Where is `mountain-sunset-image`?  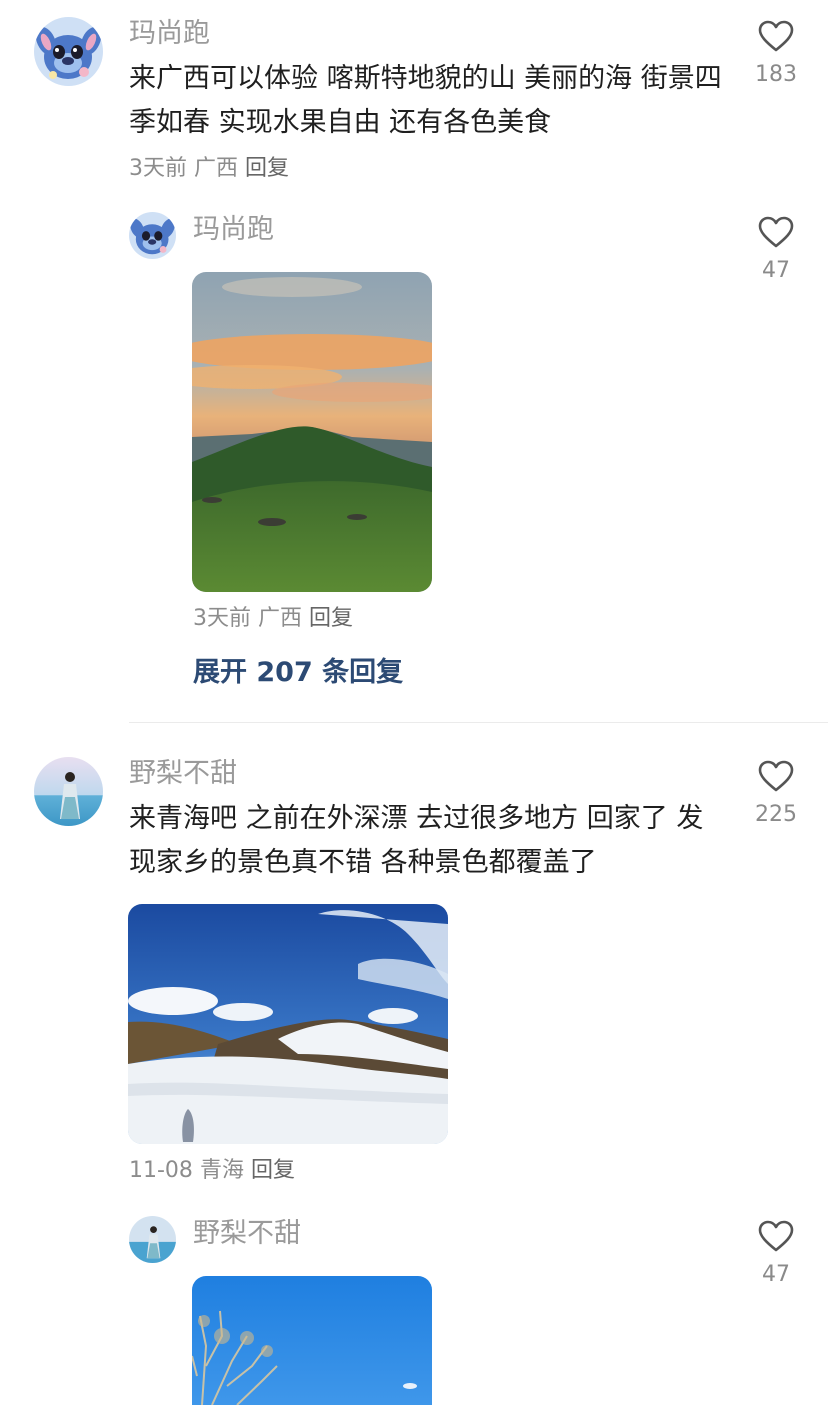 mountain-sunset-image is located at coordinates (312, 432).